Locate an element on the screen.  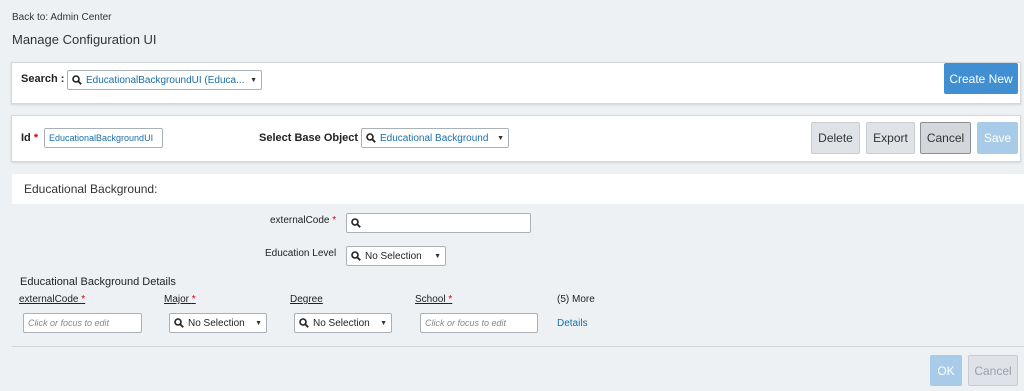
search-combobox: EducationalBackgroundUI (Educa... ▼ is located at coordinates (164, 80).